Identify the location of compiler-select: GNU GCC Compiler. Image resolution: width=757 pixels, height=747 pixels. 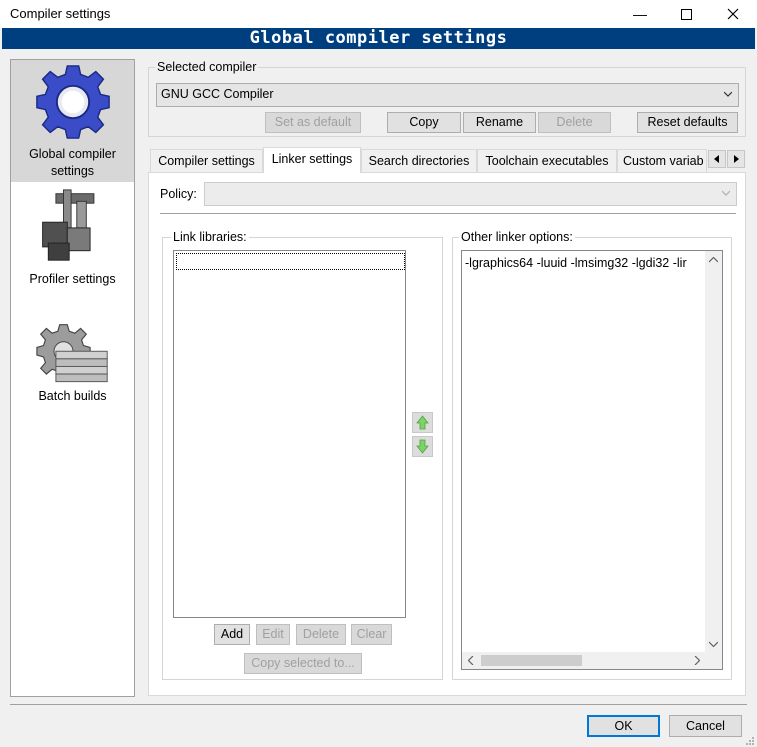
(447, 95).